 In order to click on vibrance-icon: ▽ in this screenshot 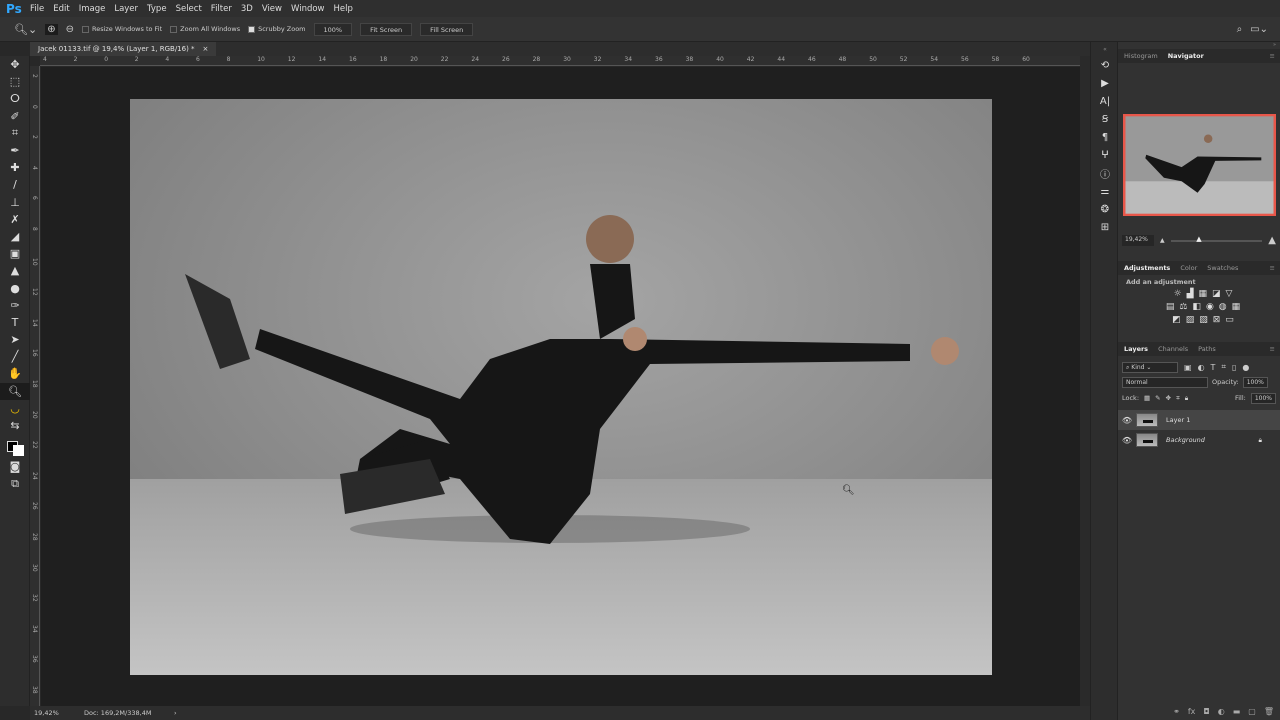, I will do `click(1229, 294)`.